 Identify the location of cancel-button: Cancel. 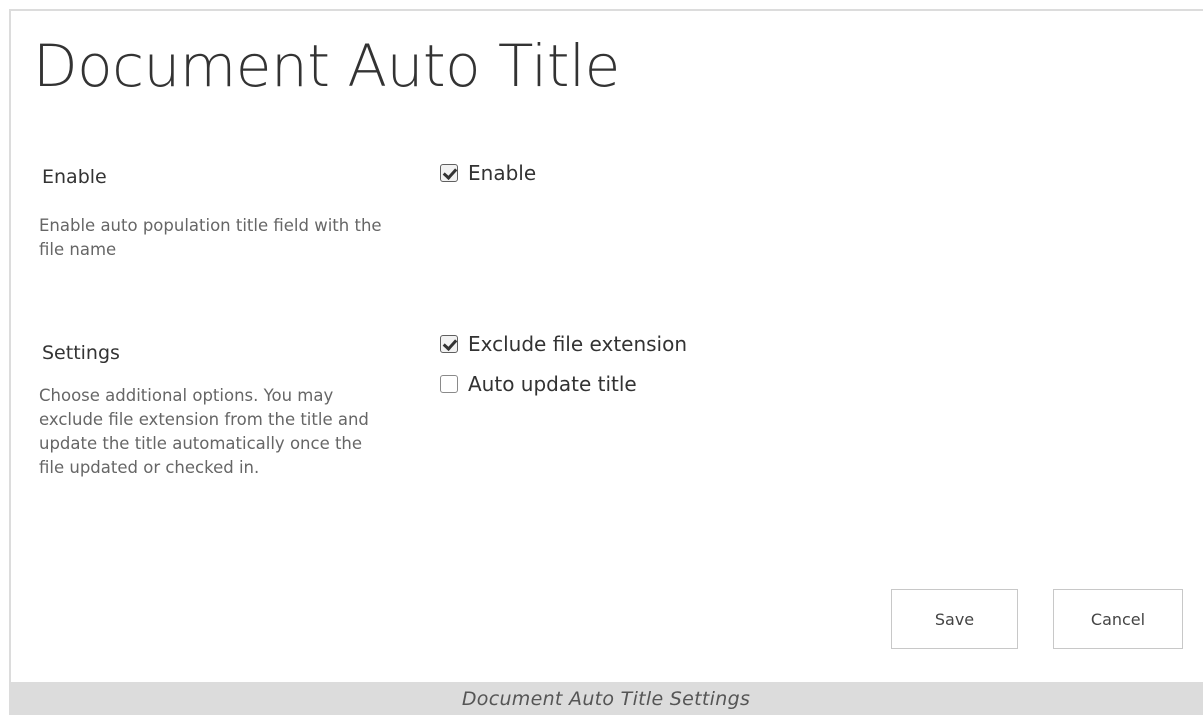
(1118, 619).